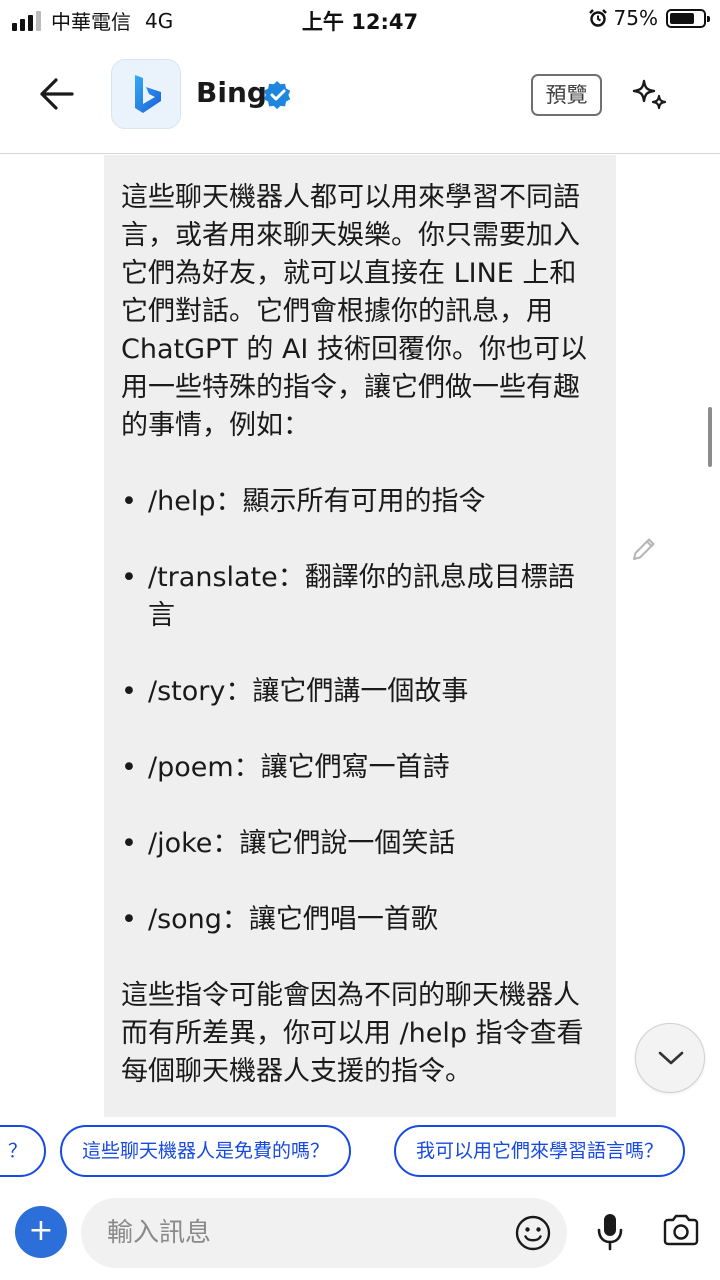  What do you see at coordinates (566, 95) in the screenshot?
I see `preview-badge: 預覽` at bounding box center [566, 95].